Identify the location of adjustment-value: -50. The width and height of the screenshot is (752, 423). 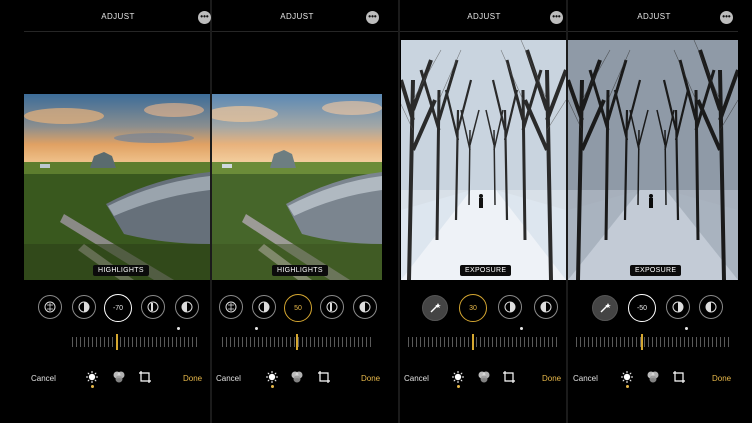
(642, 308).